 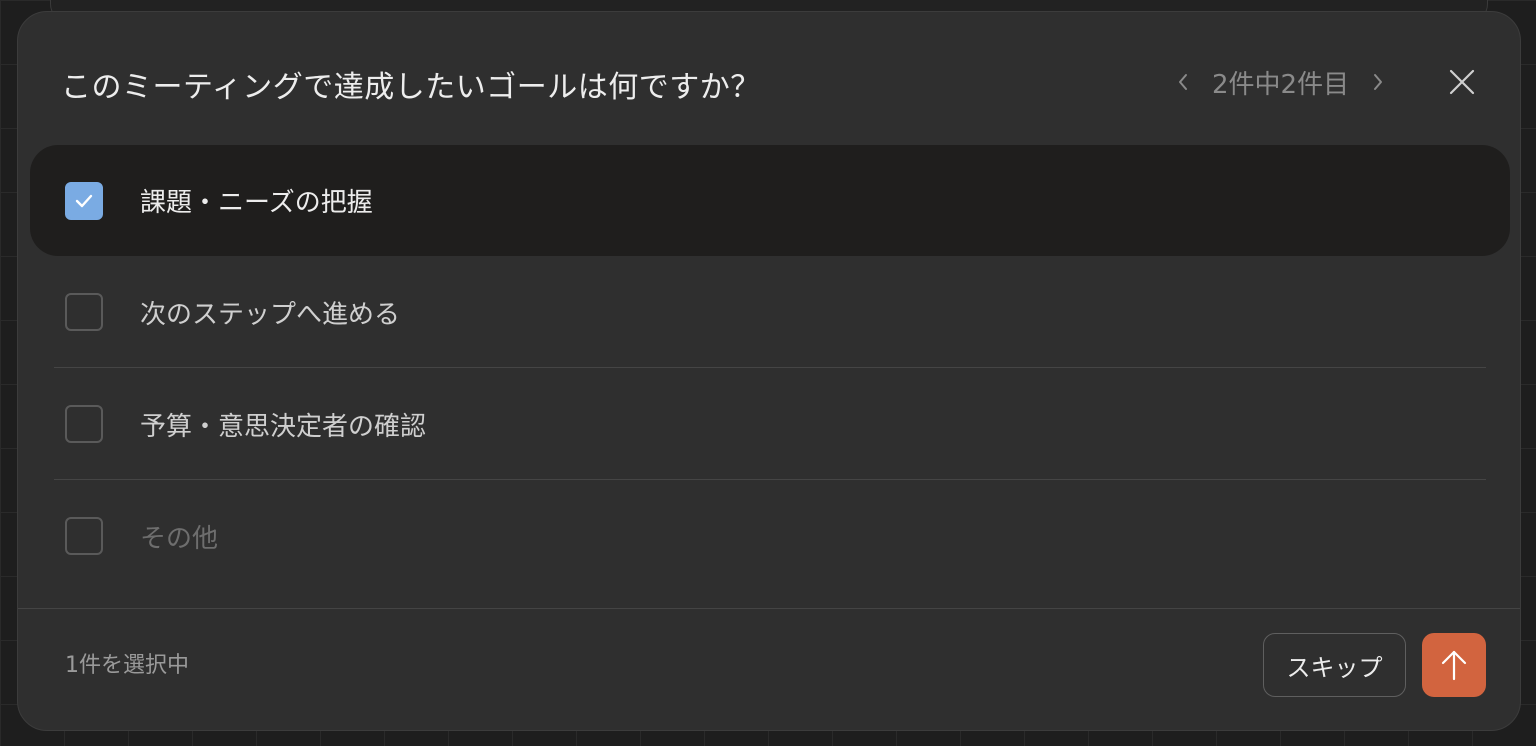 What do you see at coordinates (411, 87) in the screenshot?
I see `dialog-title: このミーティングで達成したいゴールは何ですか？` at bounding box center [411, 87].